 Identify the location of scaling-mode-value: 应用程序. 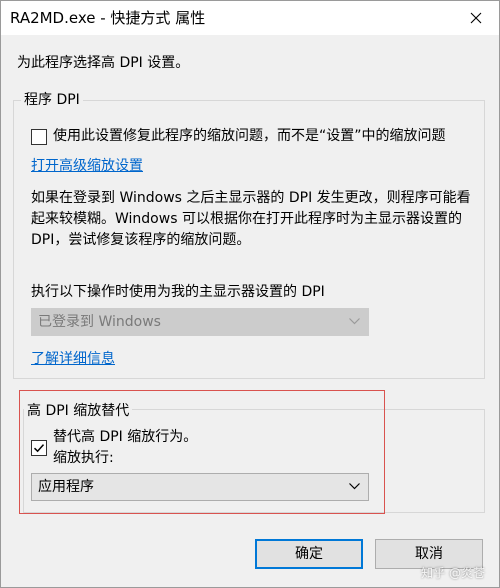
(66, 487).